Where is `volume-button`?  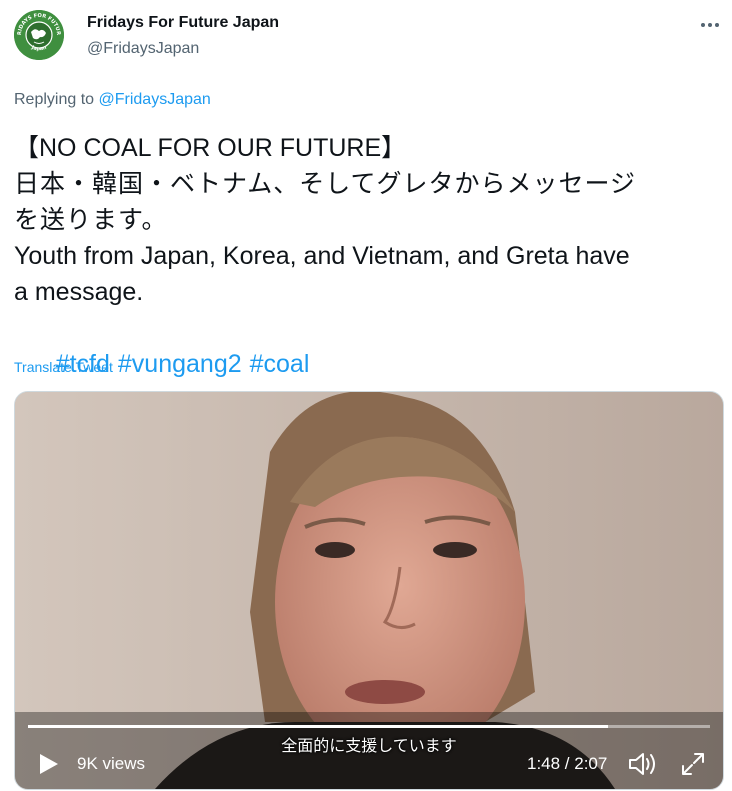
volume-button is located at coordinates (643, 764).